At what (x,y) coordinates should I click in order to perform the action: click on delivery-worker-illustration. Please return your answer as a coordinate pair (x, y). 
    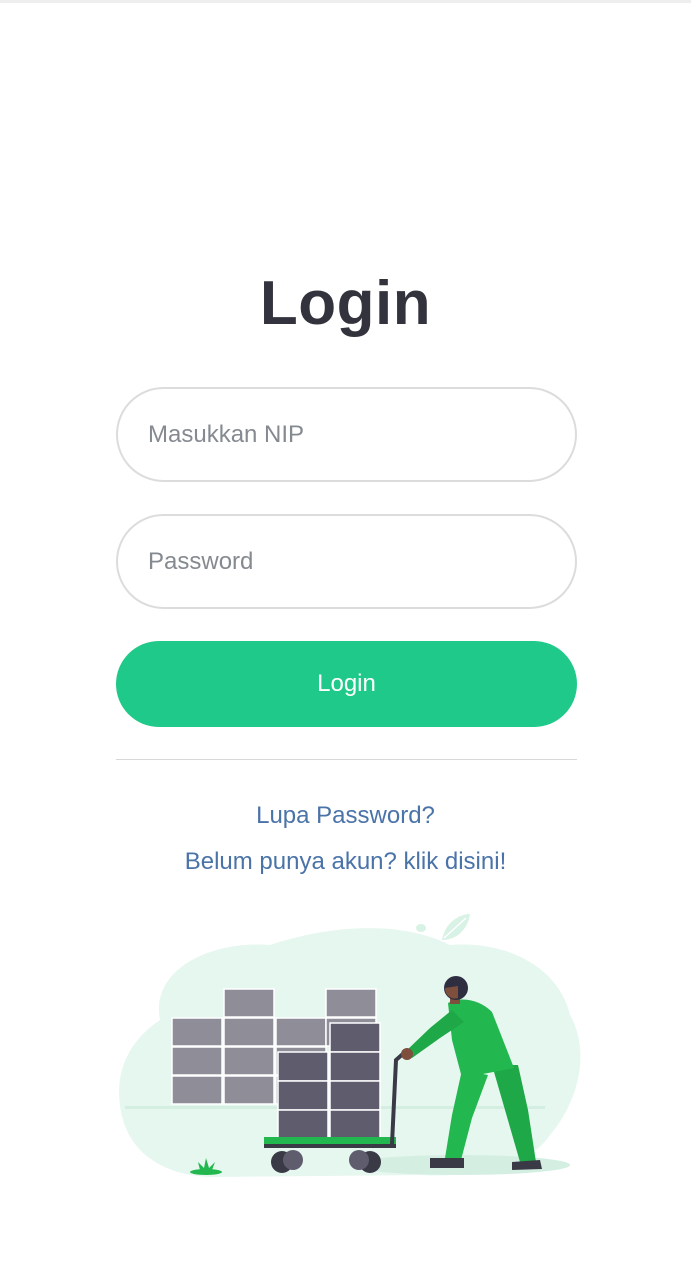
    Looking at the image, I should click on (350, 1045).